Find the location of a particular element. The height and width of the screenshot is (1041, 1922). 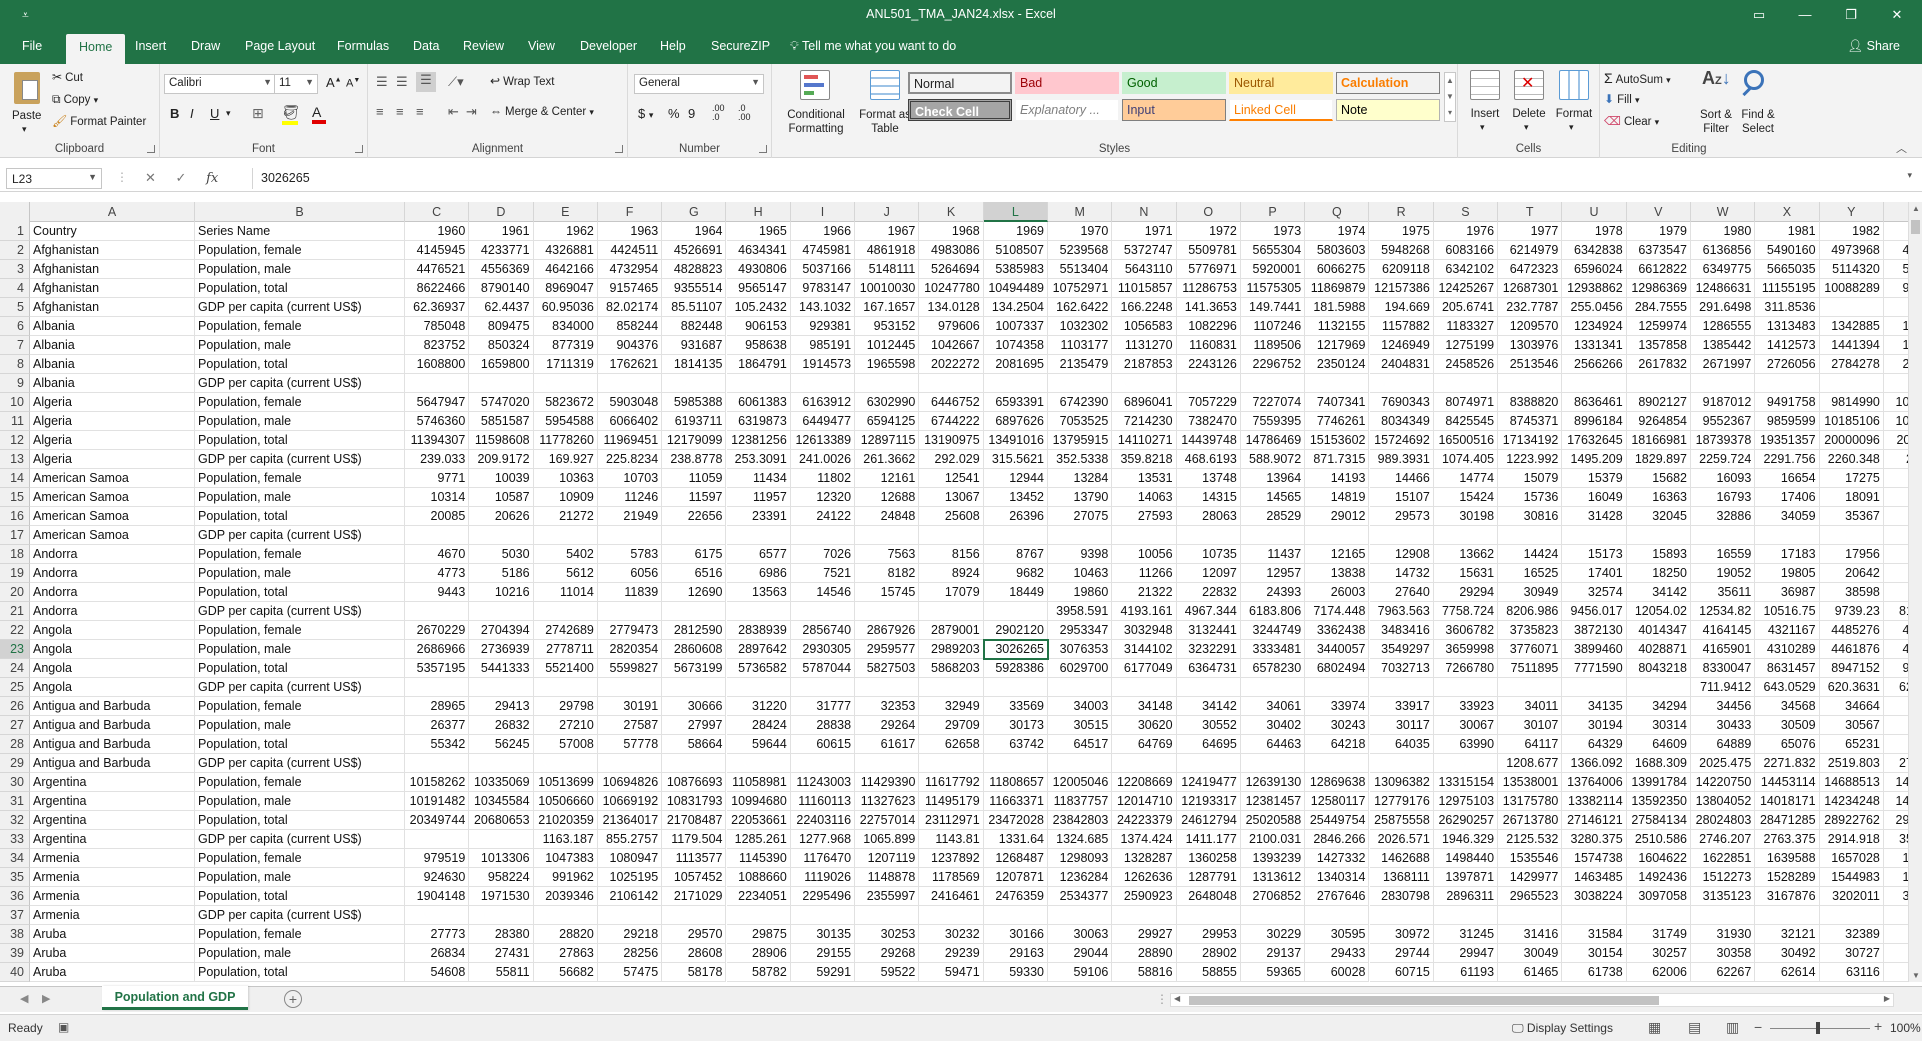

cell: 8330047 is located at coordinates (1723, 668).